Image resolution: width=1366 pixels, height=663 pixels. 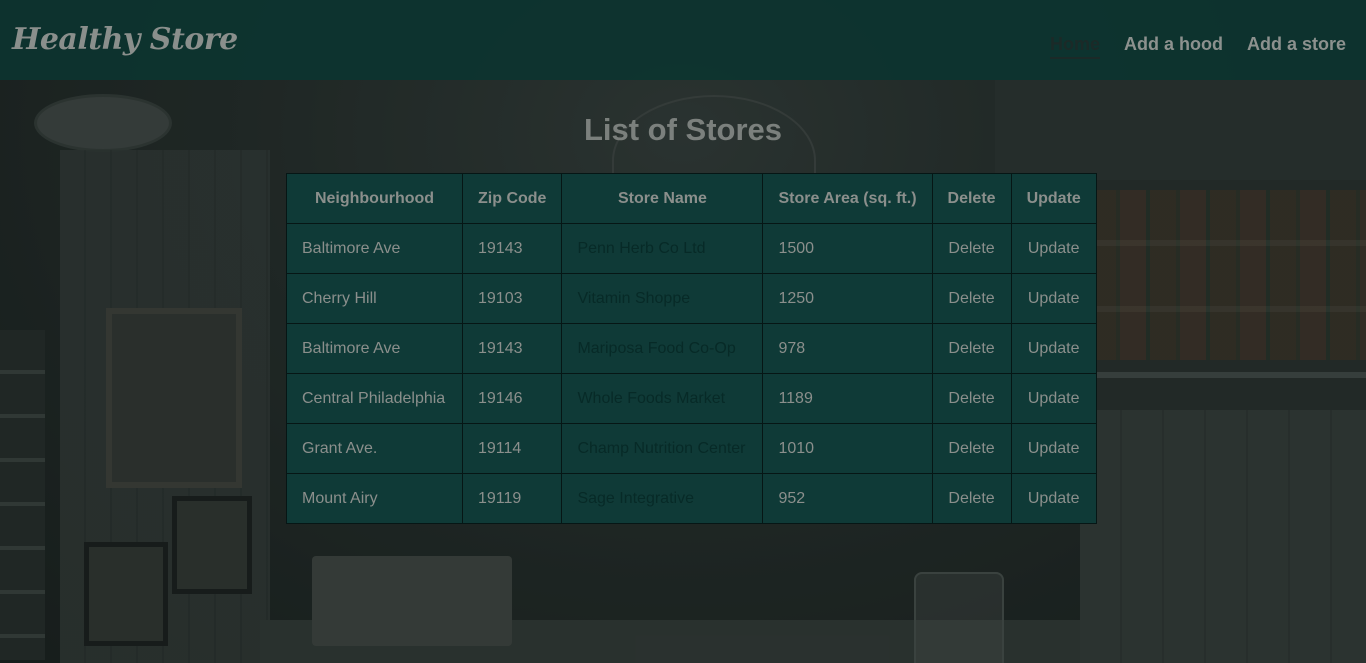 I want to click on cell-store-name: Champ Nutrition Center, so click(x=662, y=448).